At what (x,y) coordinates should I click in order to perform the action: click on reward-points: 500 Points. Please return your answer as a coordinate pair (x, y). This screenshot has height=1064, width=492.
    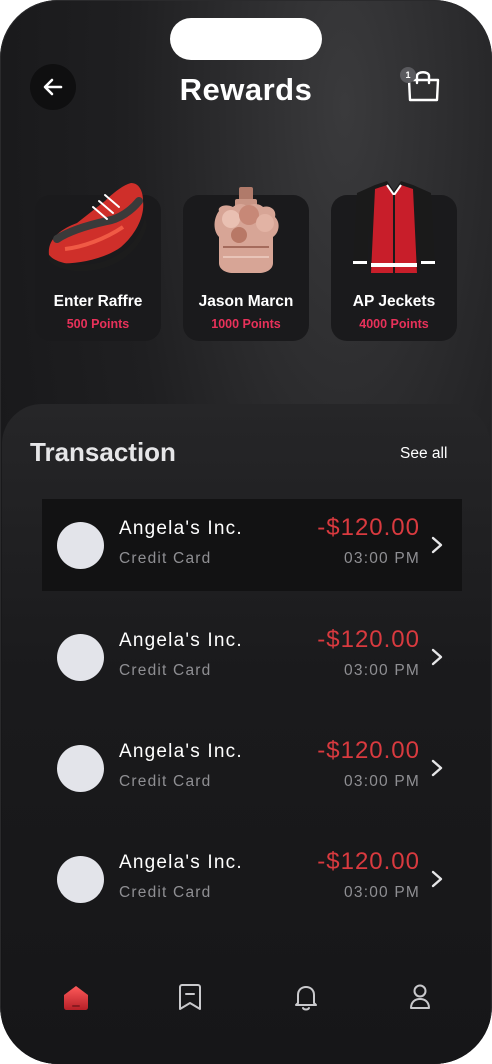
    Looking at the image, I should click on (98, 324).